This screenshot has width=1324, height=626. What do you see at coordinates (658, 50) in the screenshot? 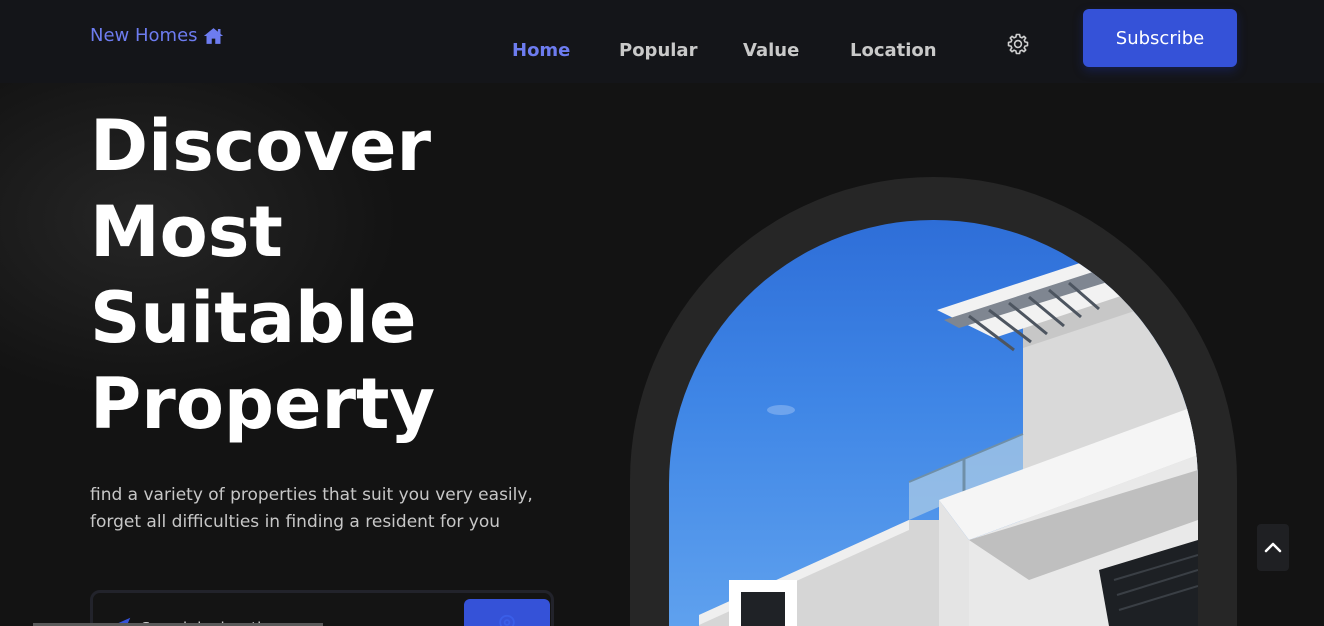
I see `nav-item-popular: Popular` at bounding box center [658, 50].